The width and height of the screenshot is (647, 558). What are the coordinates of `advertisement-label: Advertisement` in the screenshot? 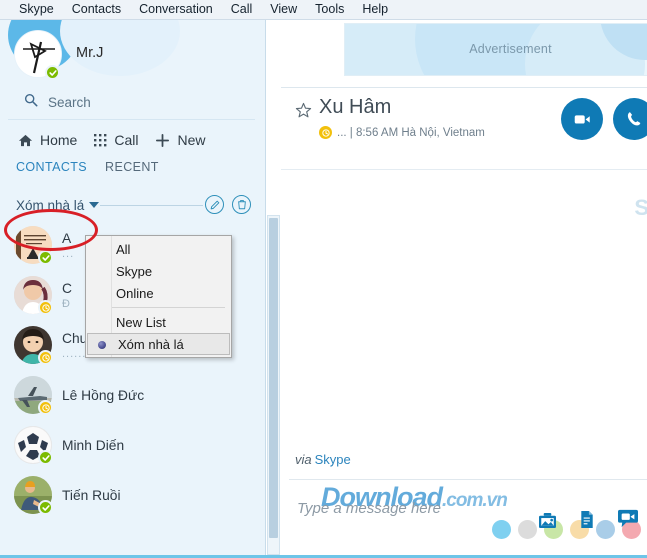 It's located at (510, 49).